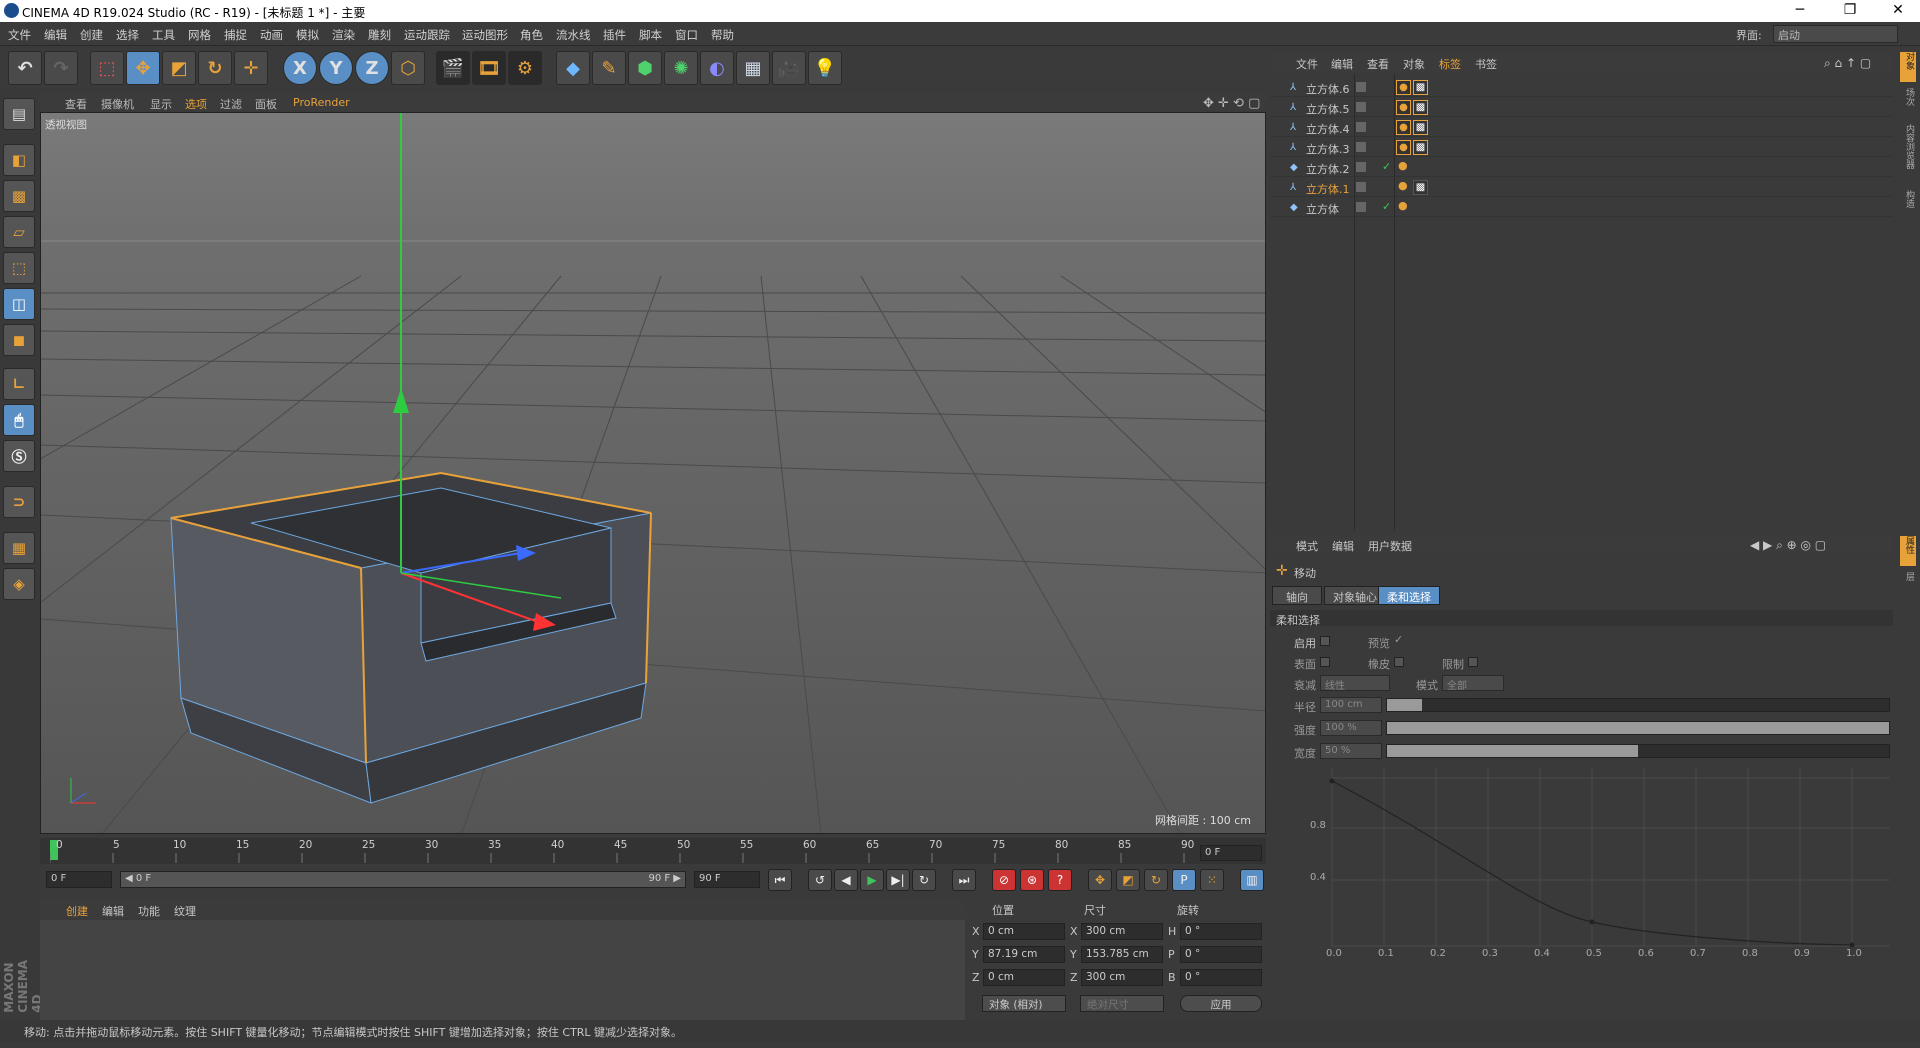 The image size is (1920, 1048). I want to click on object-row: ⅄ 立方体.6 ● ▩, so click(1581, 87).